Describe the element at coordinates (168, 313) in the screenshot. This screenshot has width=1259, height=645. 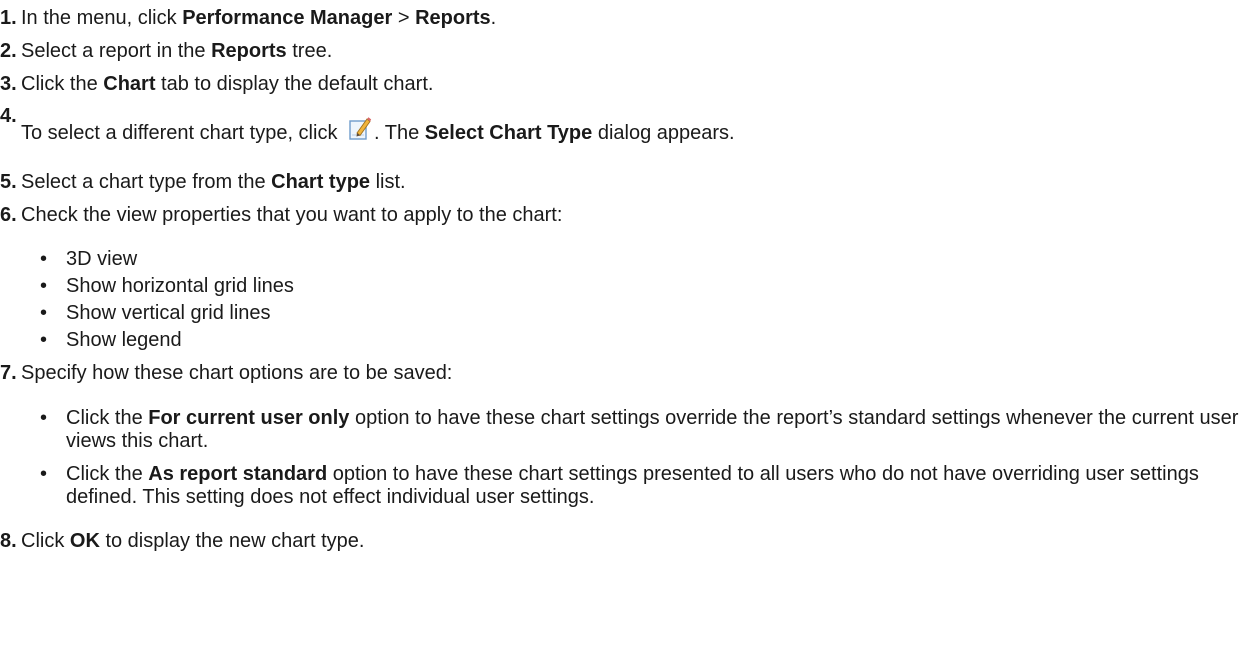
I see `bullet-text: Show vertical grid lines` at that location.